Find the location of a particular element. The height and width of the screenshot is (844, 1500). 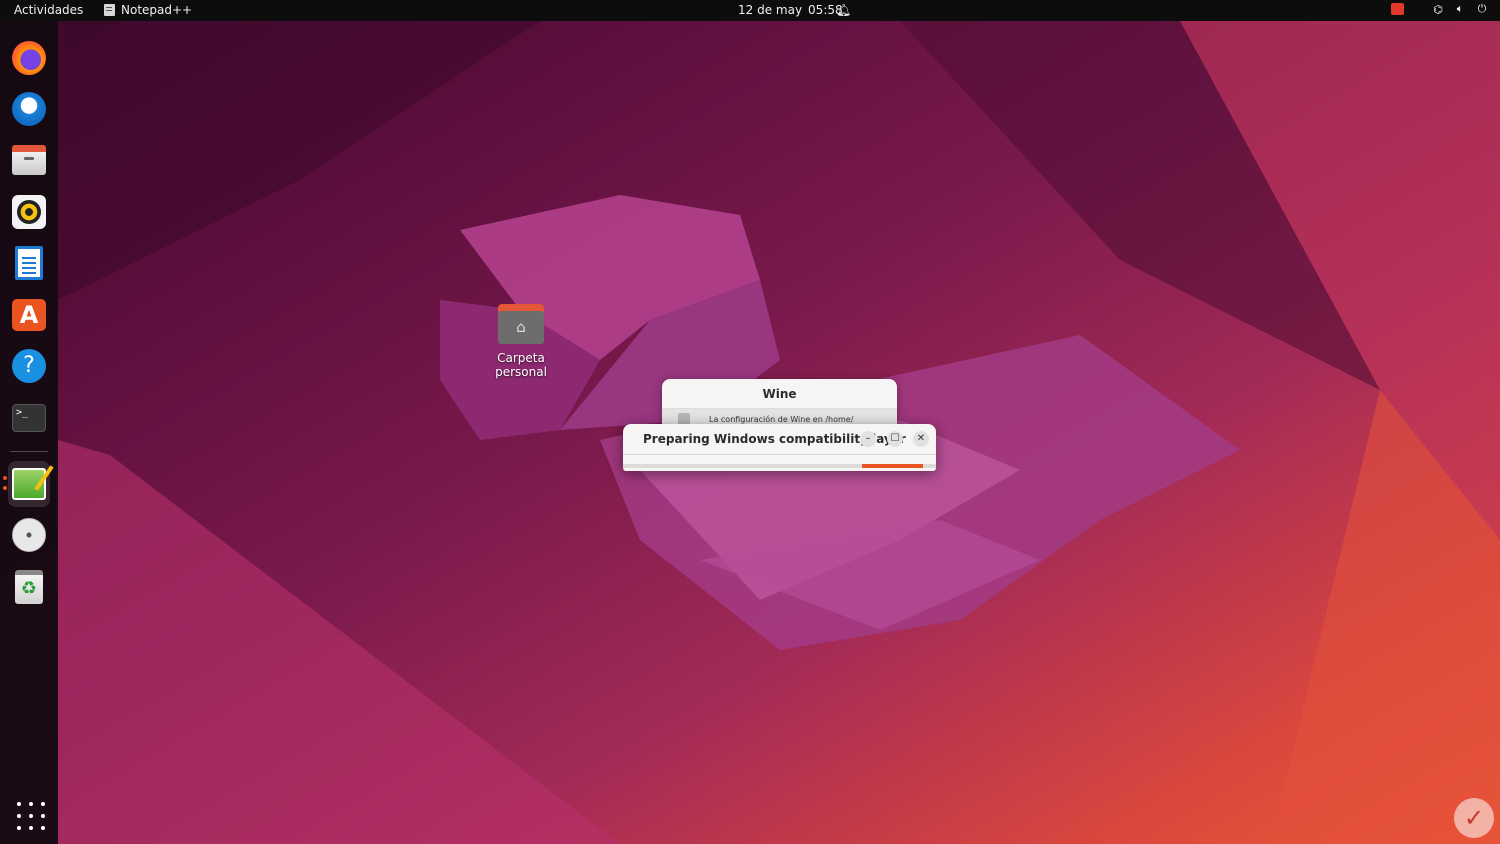

optical-disc-icon is located at coordinates (29, 535).